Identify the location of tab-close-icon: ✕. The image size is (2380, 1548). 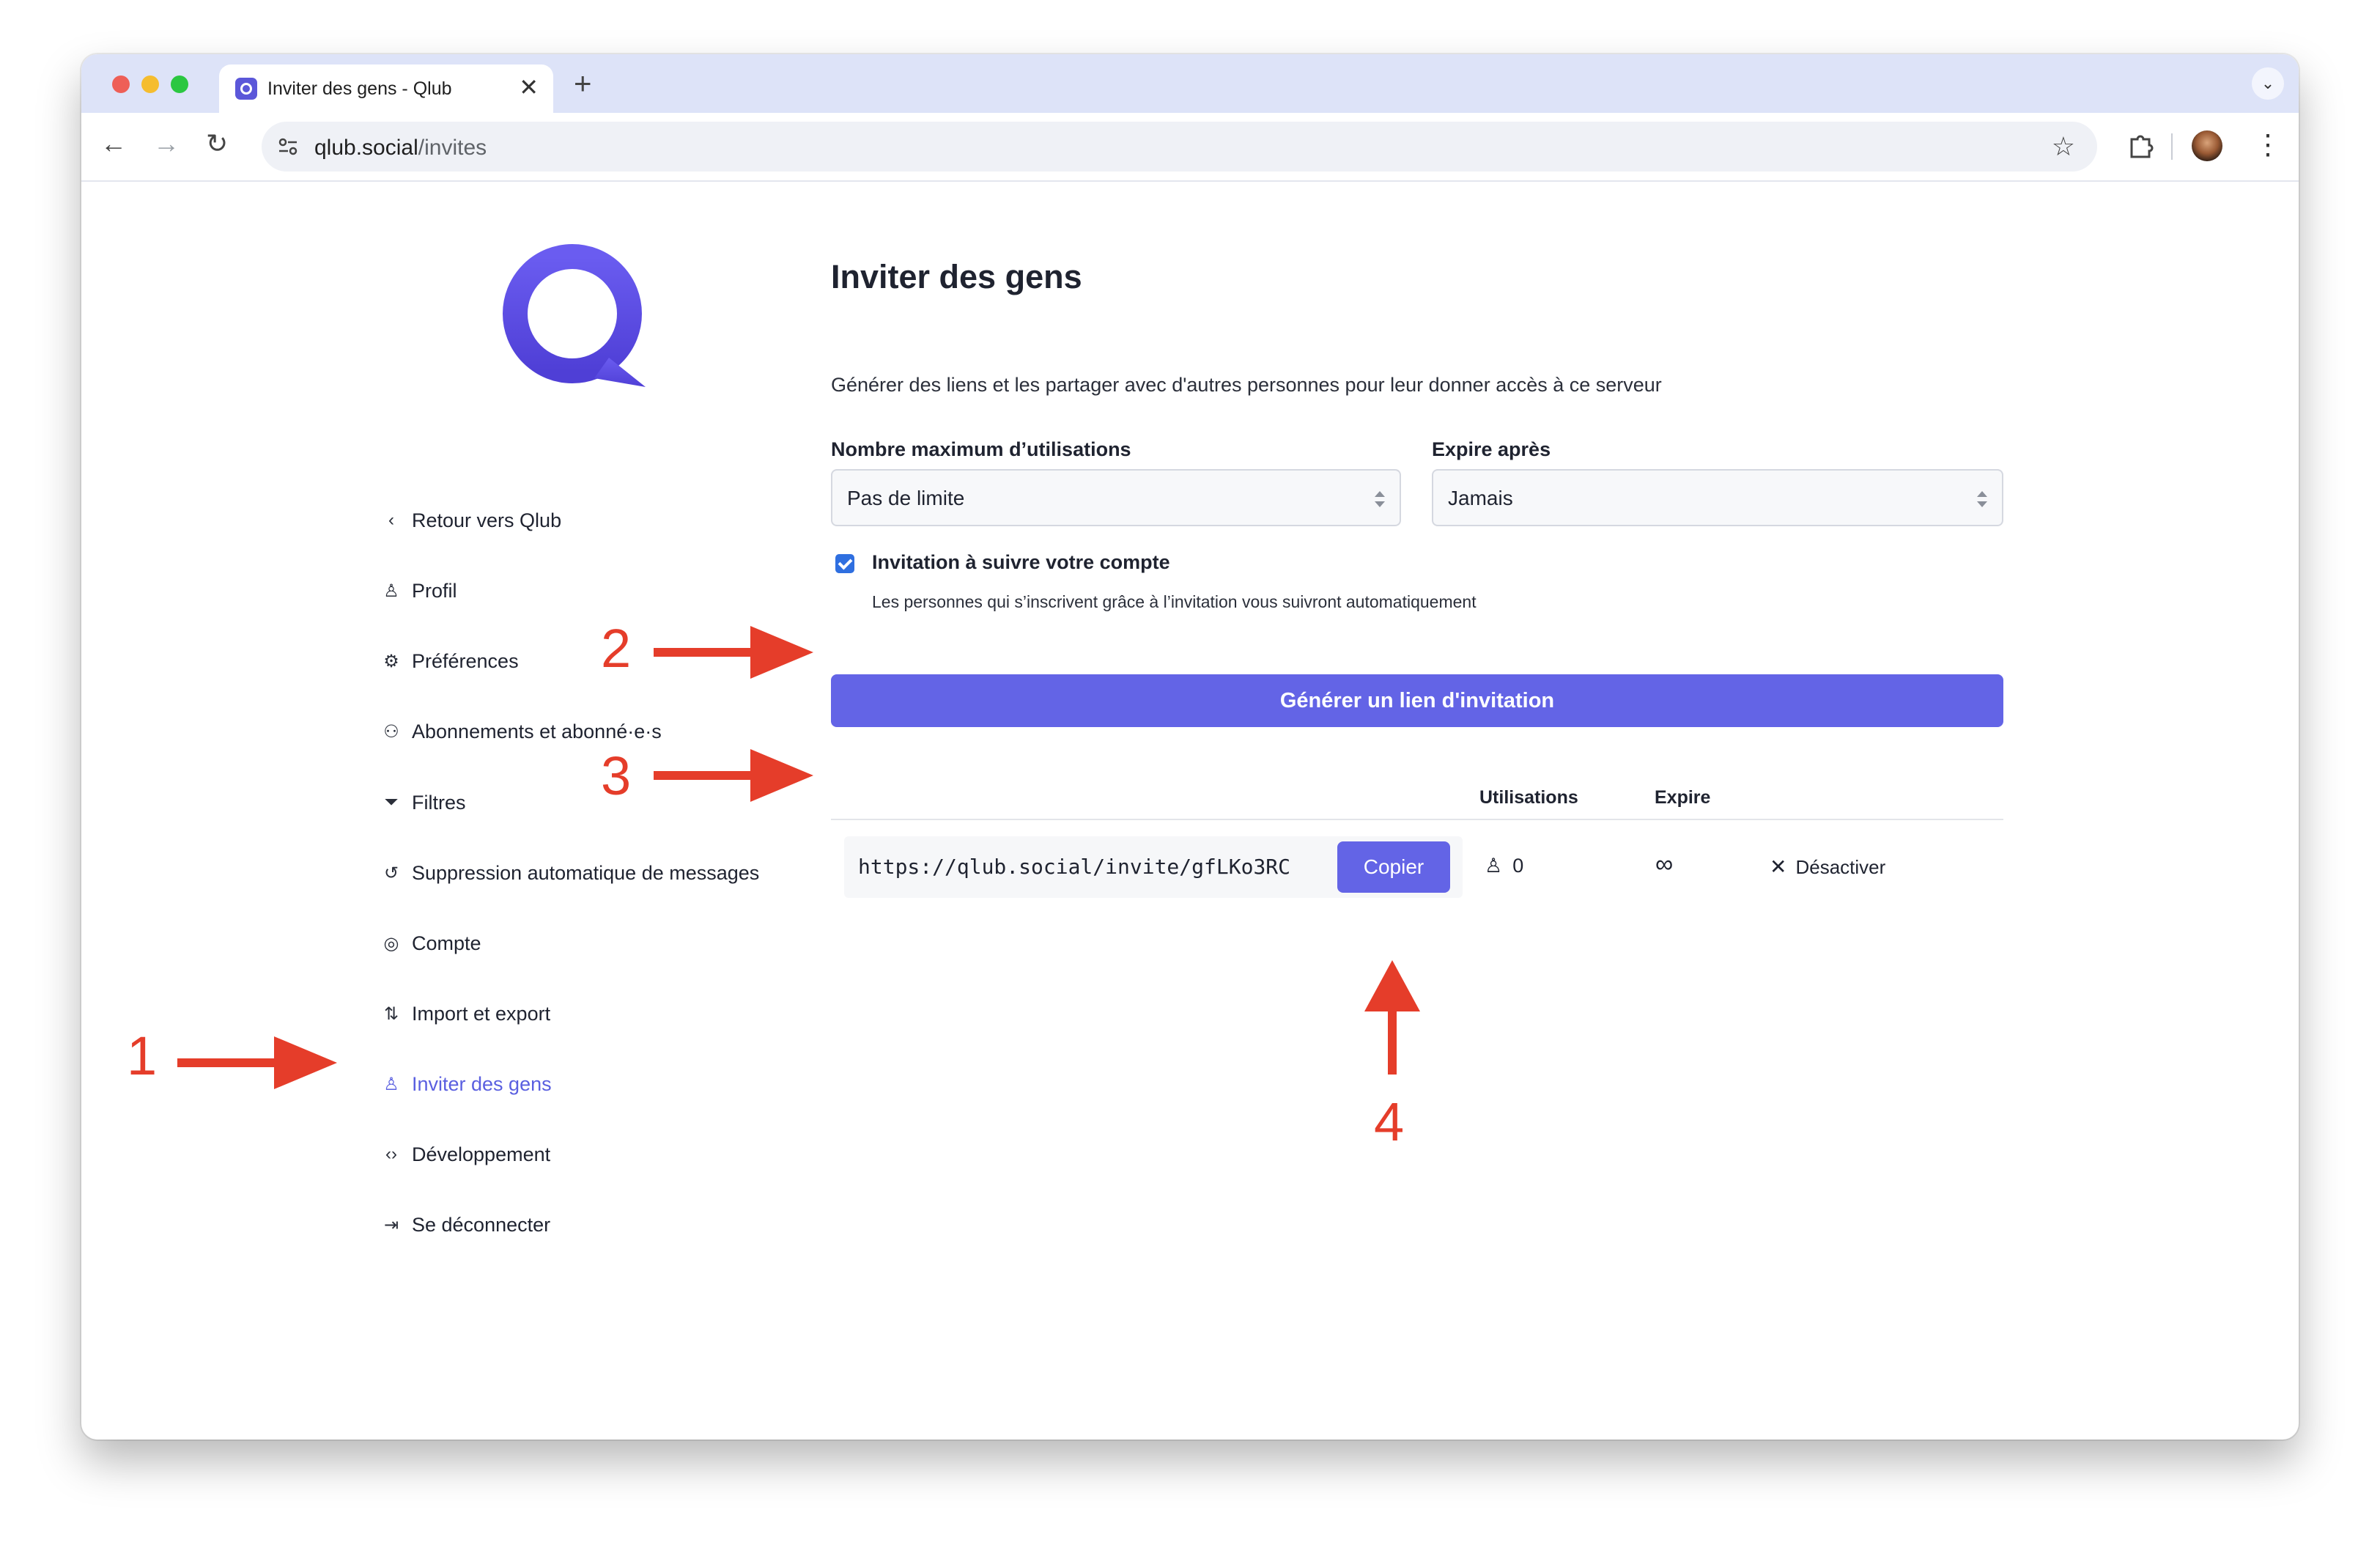
(529, 87).